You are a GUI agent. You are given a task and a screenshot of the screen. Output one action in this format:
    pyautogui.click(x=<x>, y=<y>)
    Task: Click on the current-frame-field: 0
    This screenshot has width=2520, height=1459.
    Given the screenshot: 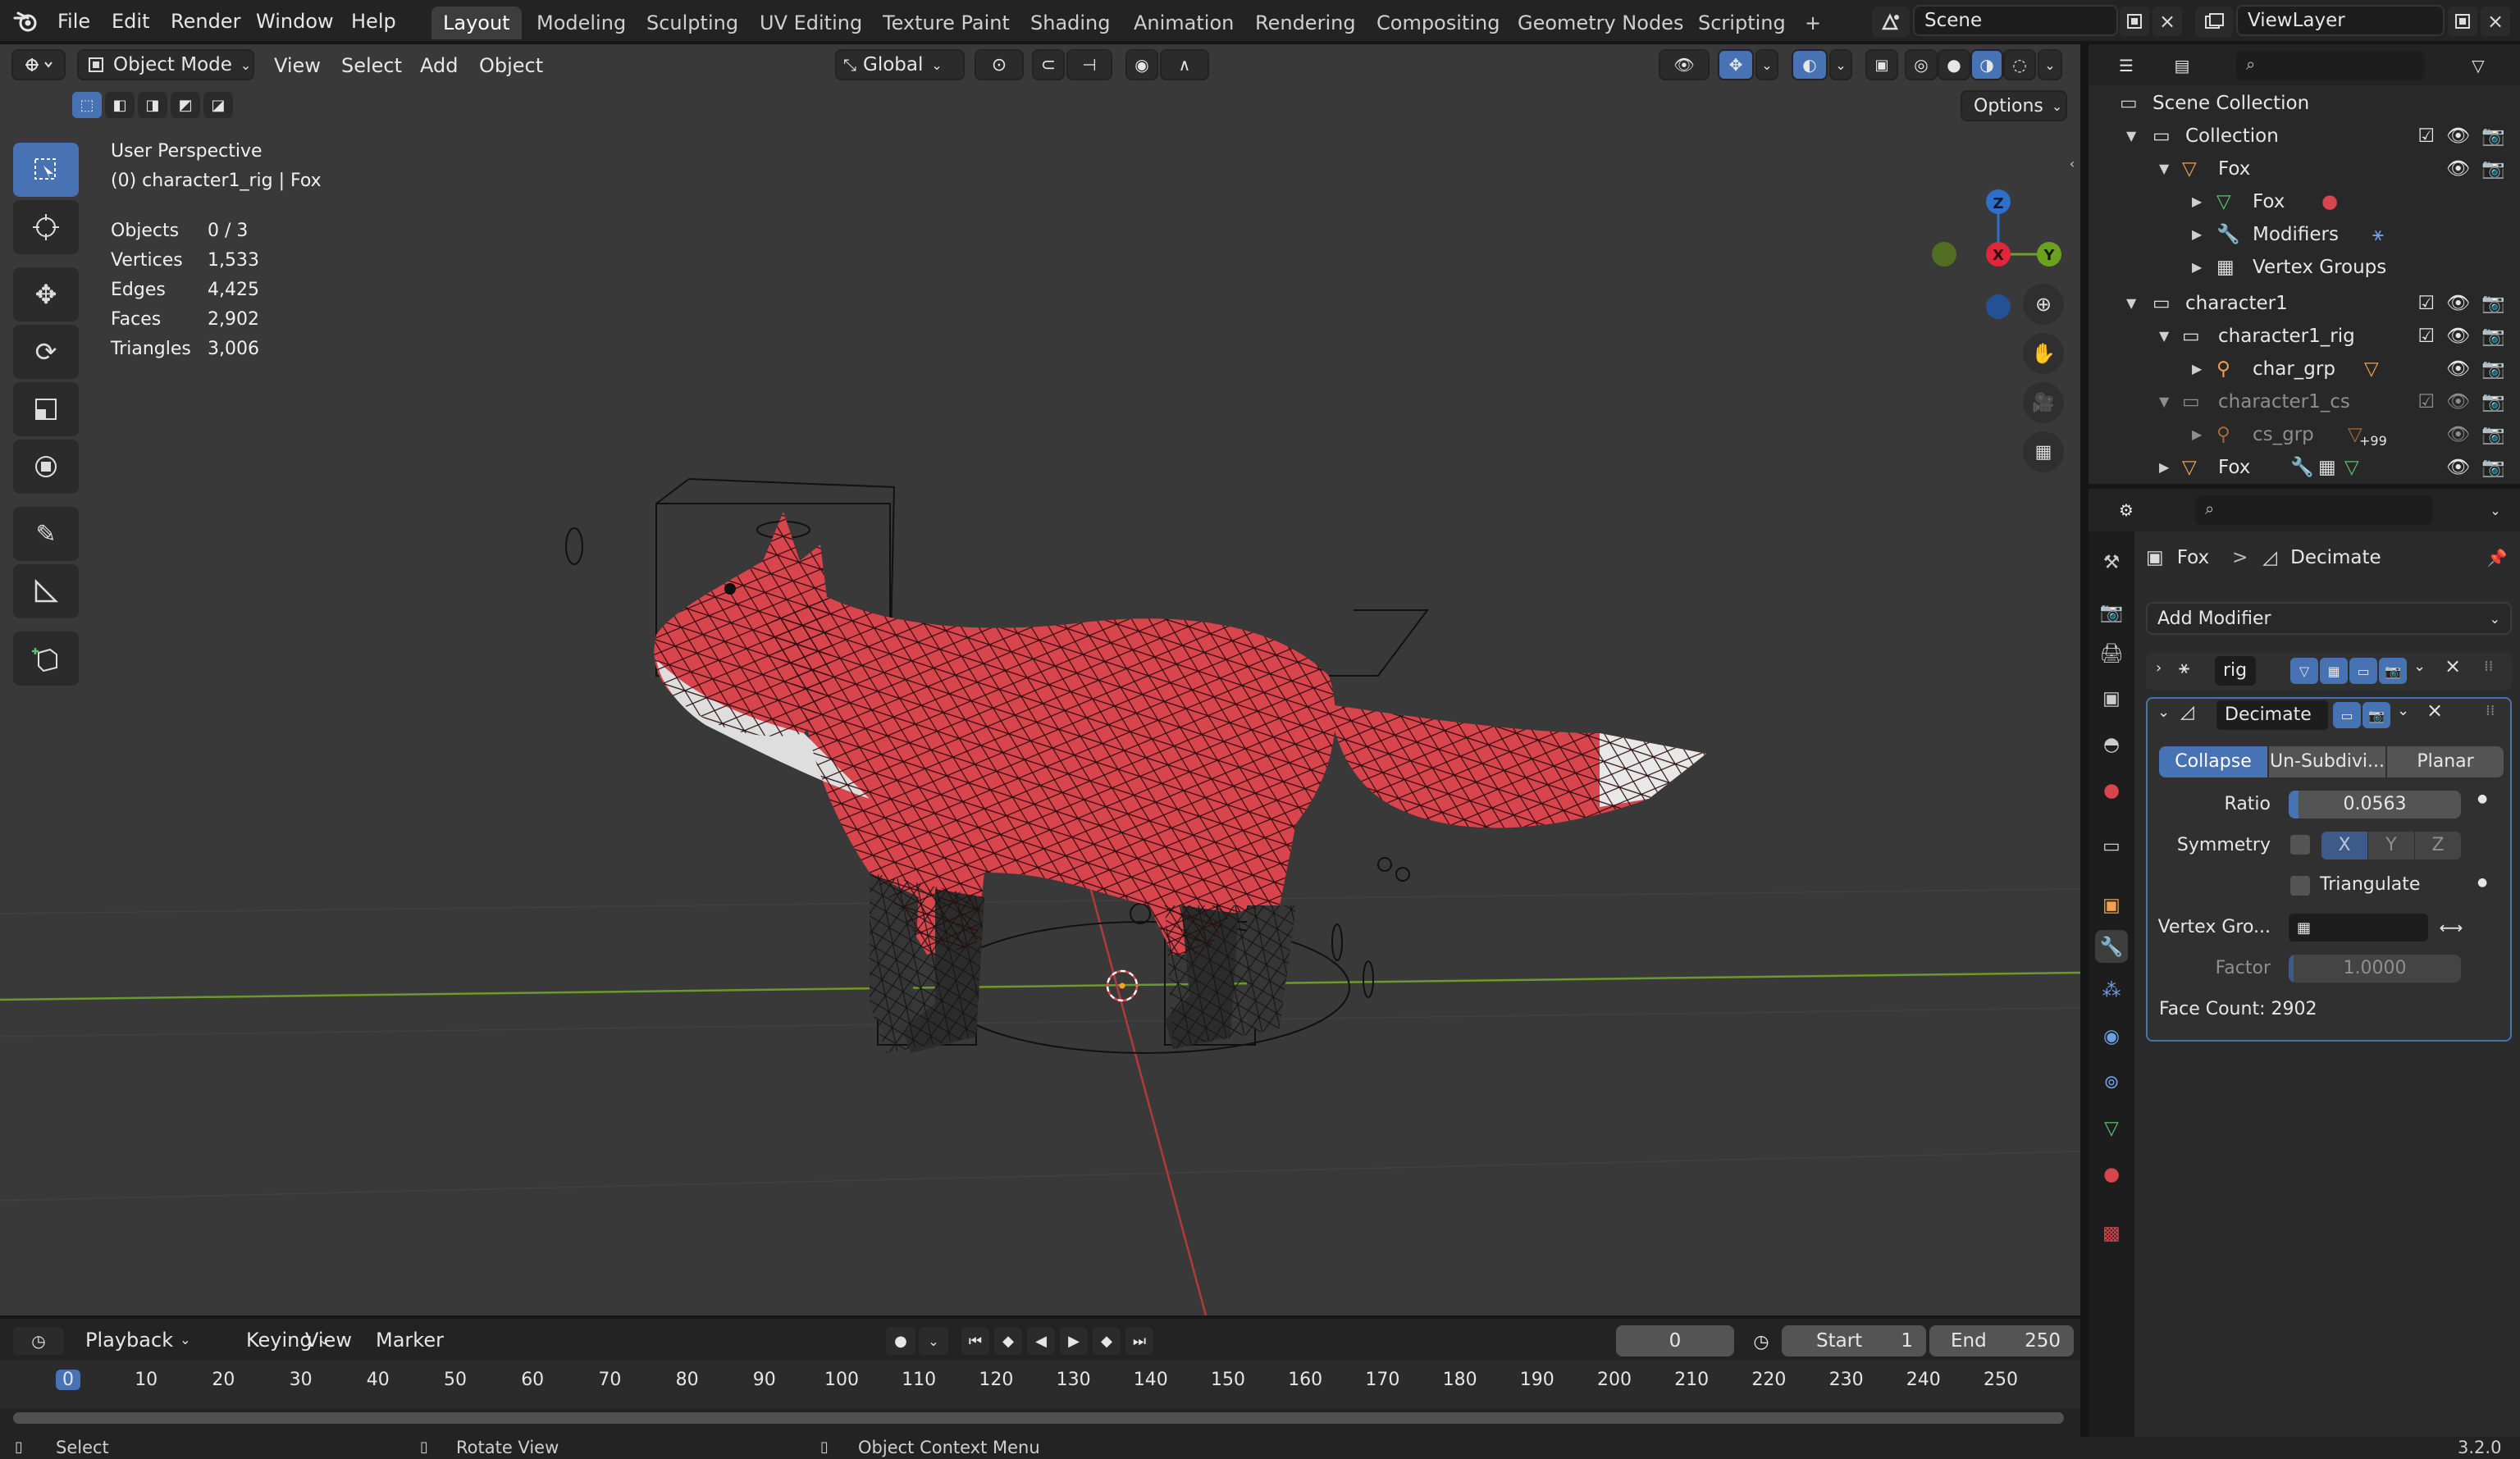 What is the action you would take?
    pyautogui.click(x=1675, y=1341)
    